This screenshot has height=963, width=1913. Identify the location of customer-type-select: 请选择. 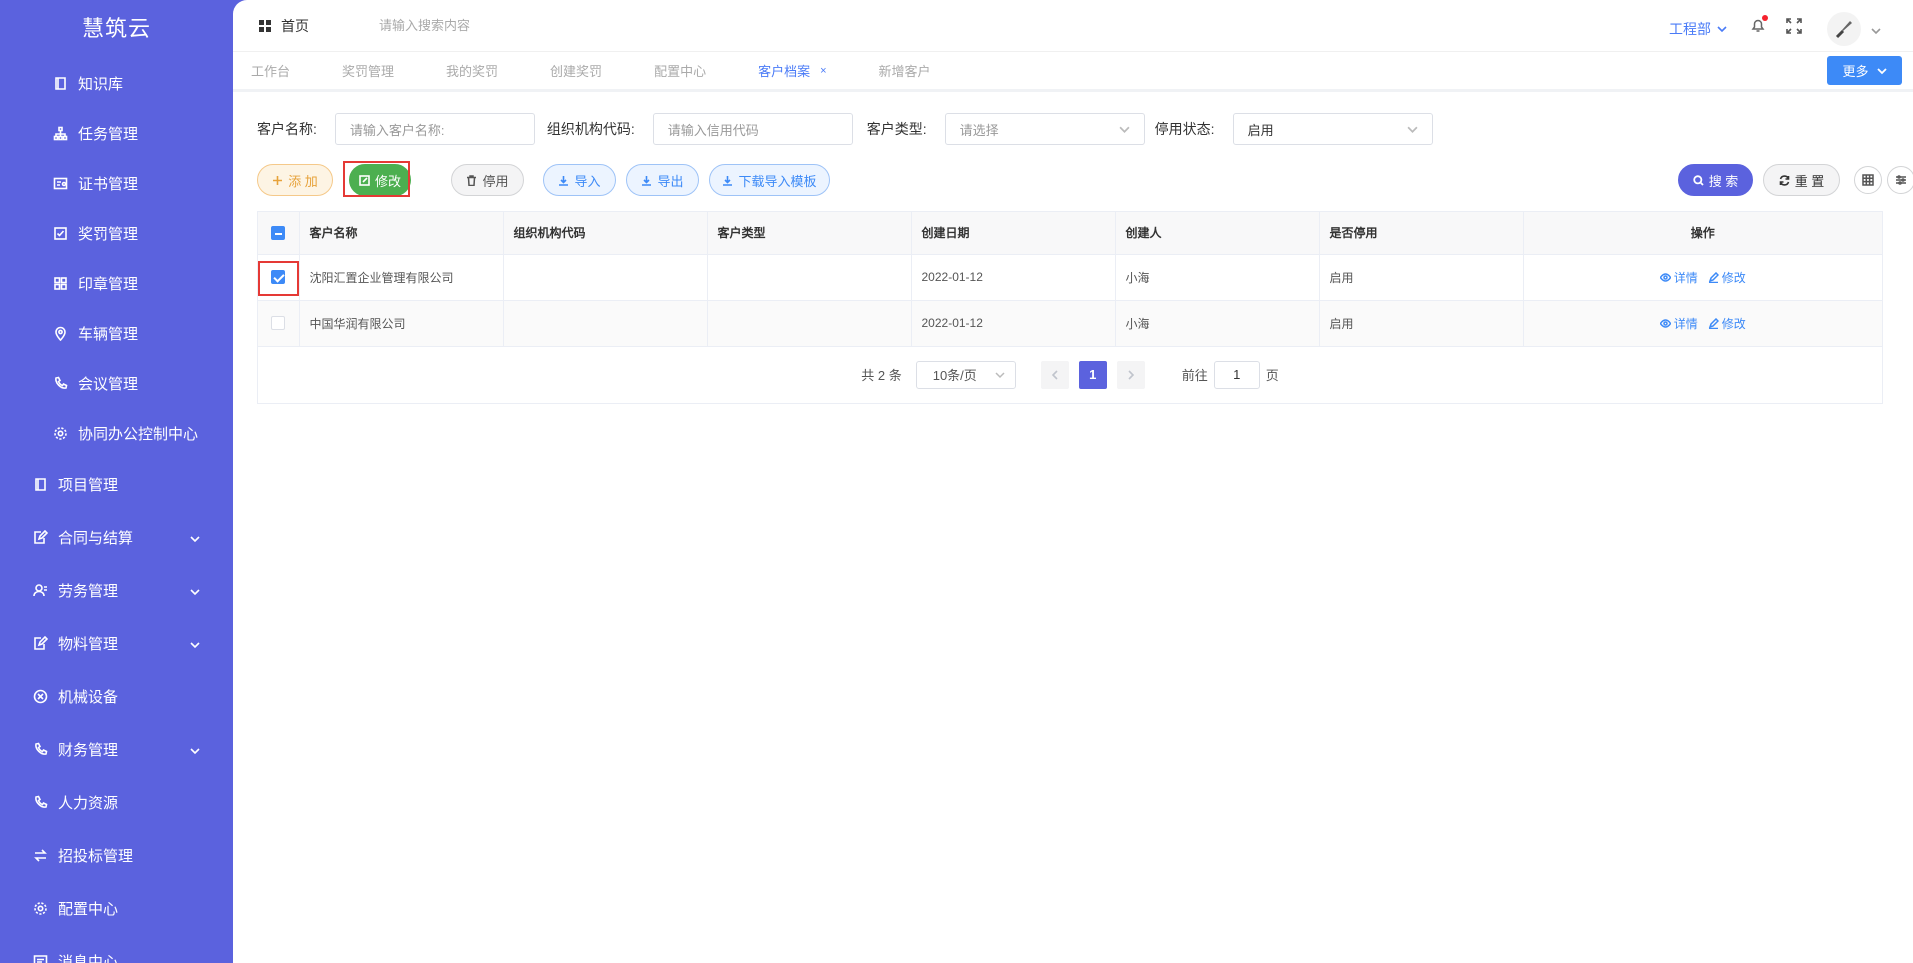
(1044, 129).